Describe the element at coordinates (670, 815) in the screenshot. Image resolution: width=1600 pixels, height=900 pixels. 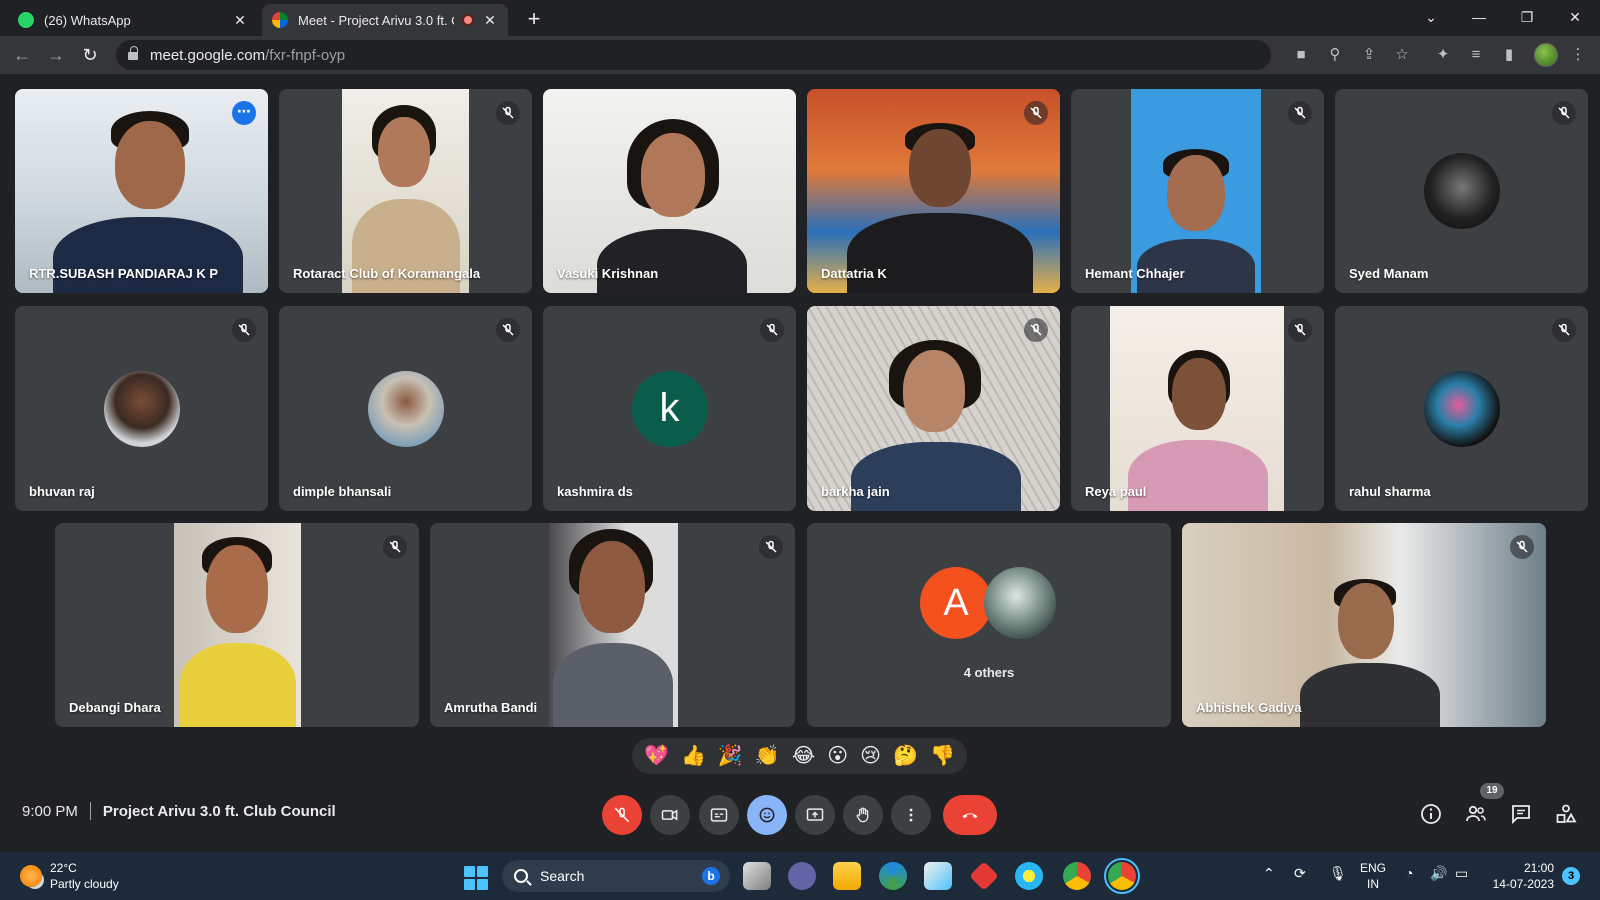
I see `camera-toggle-button` at that location.